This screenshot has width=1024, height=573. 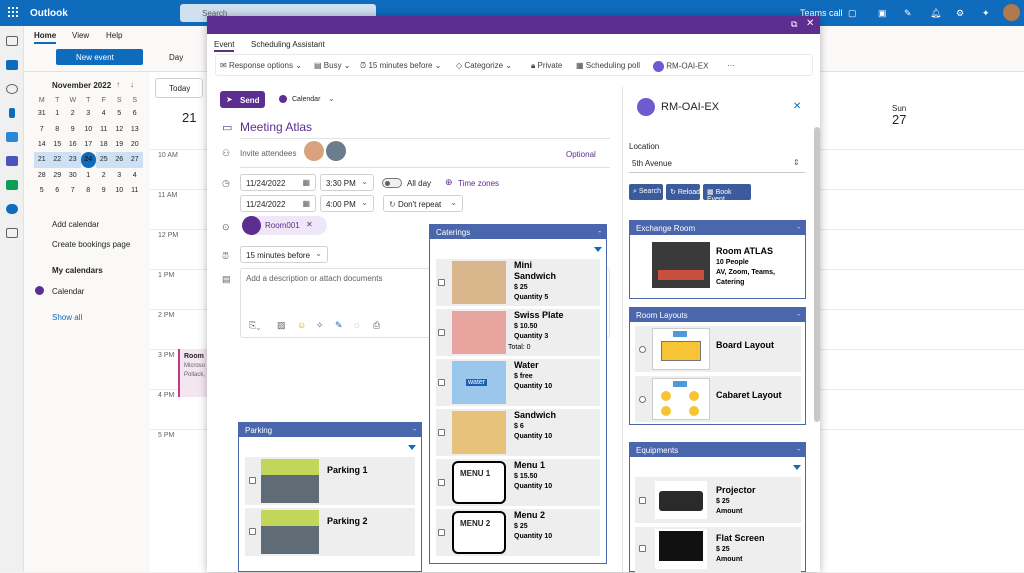 I want to click on app-launcher-icon, so click(x=13, y=12).